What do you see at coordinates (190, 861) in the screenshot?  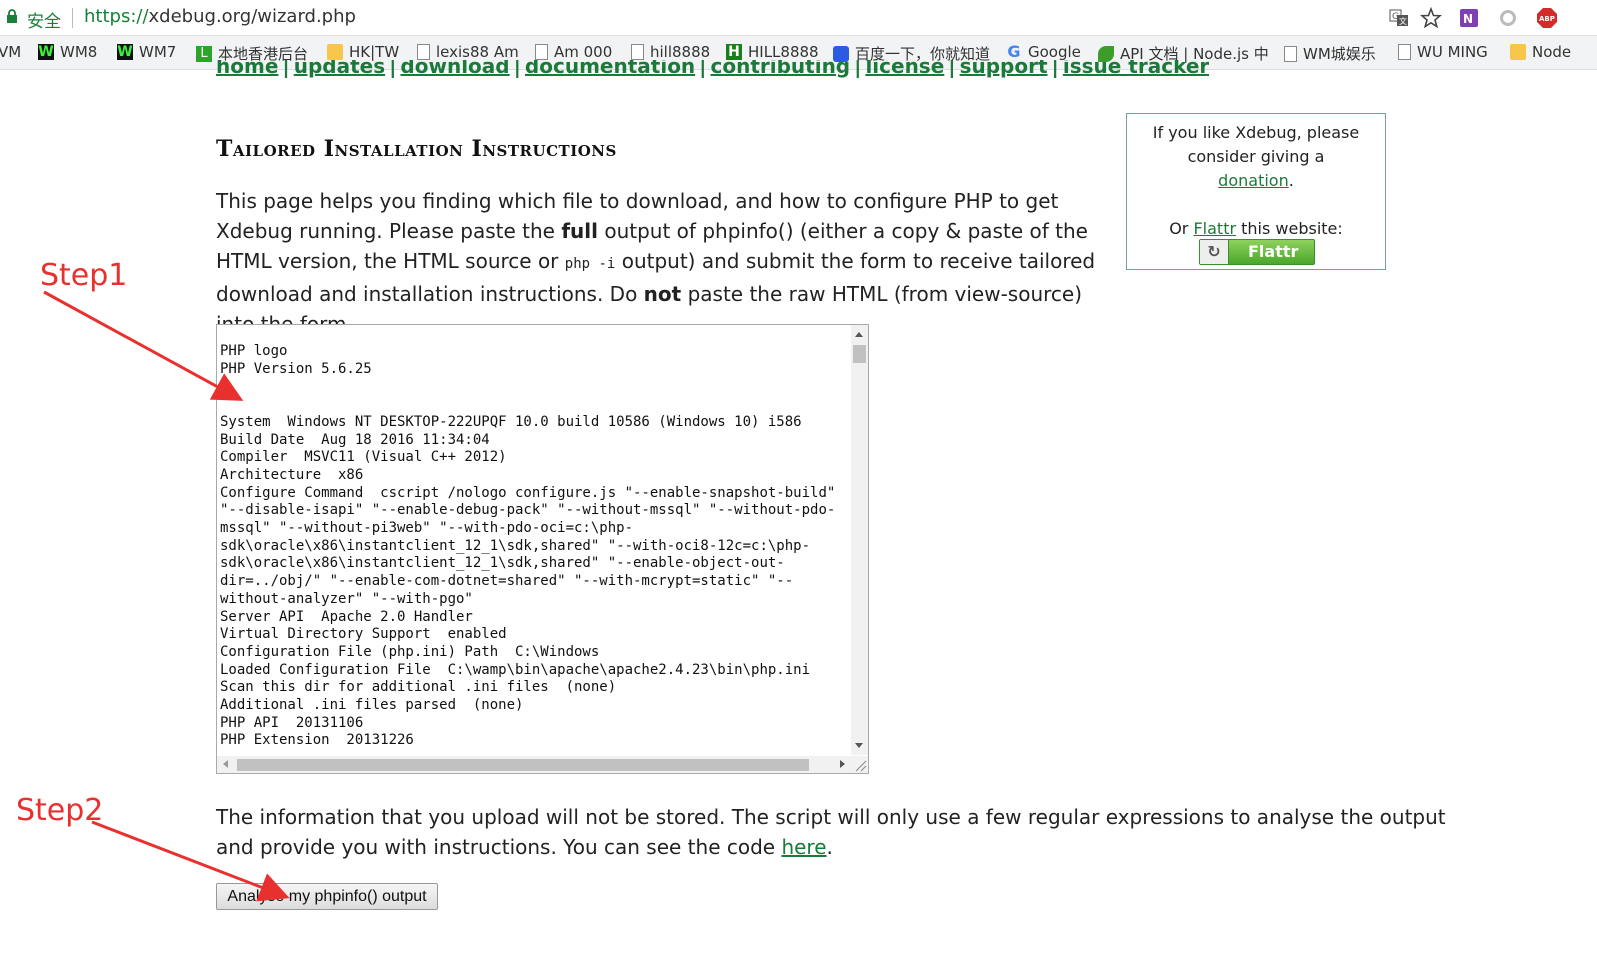 I see `step2-arrow` at bounding box center [190, 861].